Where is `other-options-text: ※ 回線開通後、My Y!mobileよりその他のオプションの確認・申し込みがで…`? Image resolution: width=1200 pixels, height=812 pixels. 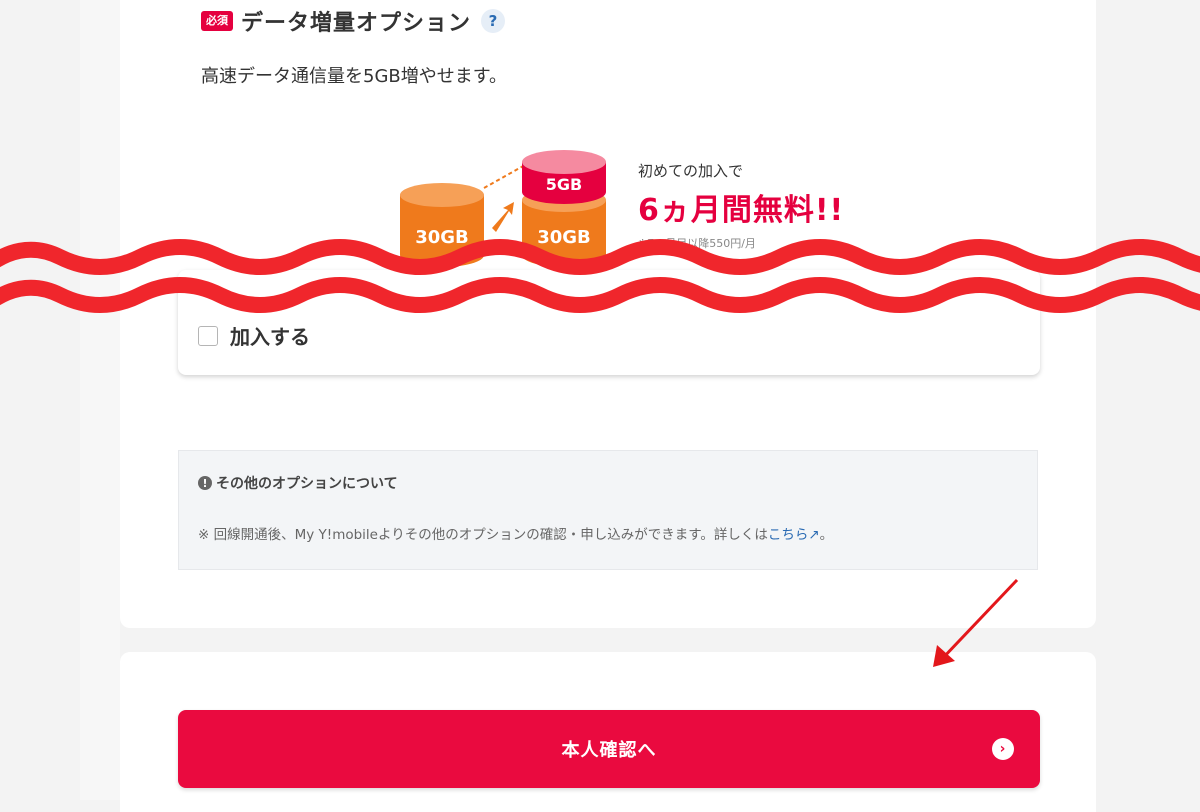 other-options-text: ※ 回線開通後、My Y!mobileよりその他のオプションの確認・申し込みがで… is located at coordinates (515, 533).